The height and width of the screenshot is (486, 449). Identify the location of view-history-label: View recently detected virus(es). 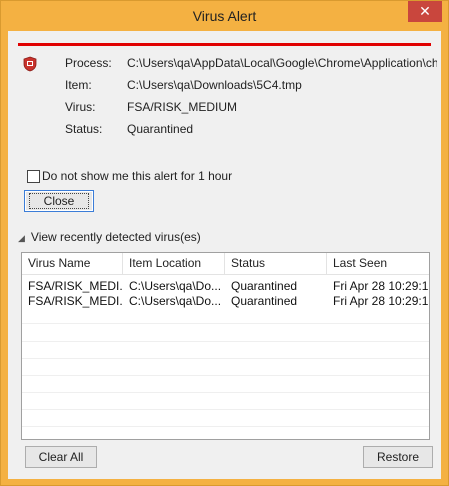
(115, 237).